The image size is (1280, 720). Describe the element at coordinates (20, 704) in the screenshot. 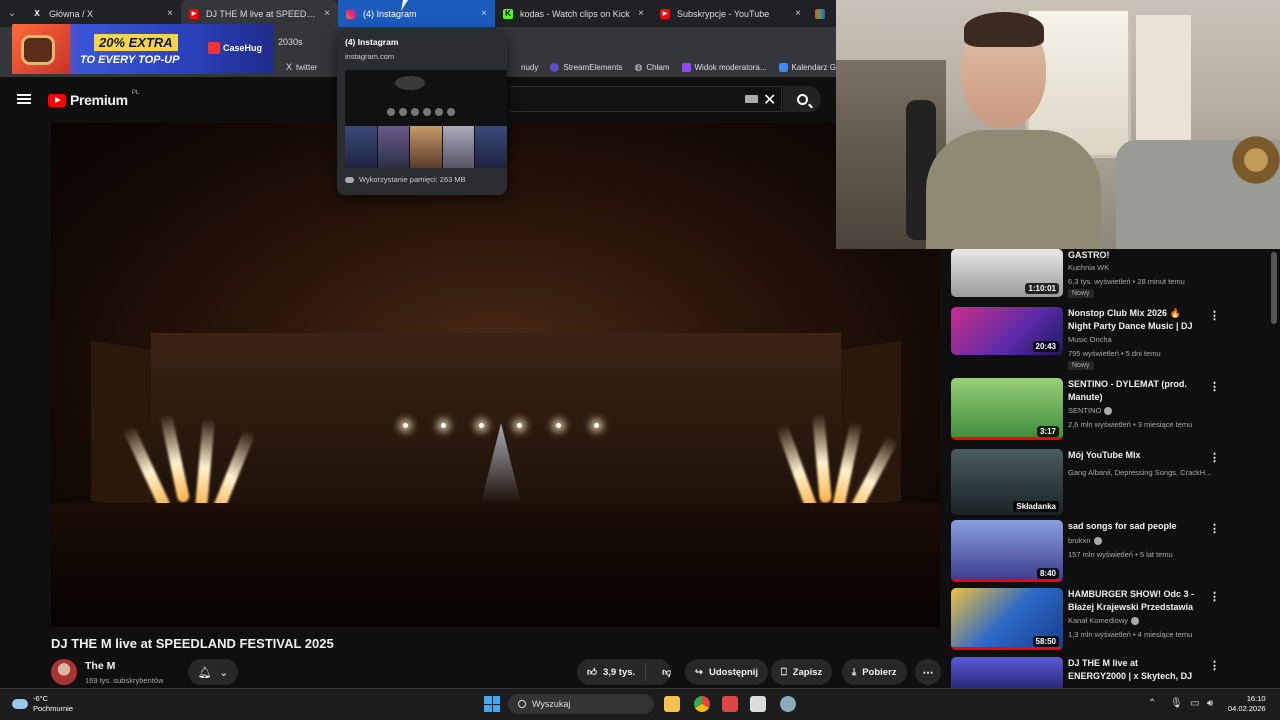

I see `cloud-icon` at that location.